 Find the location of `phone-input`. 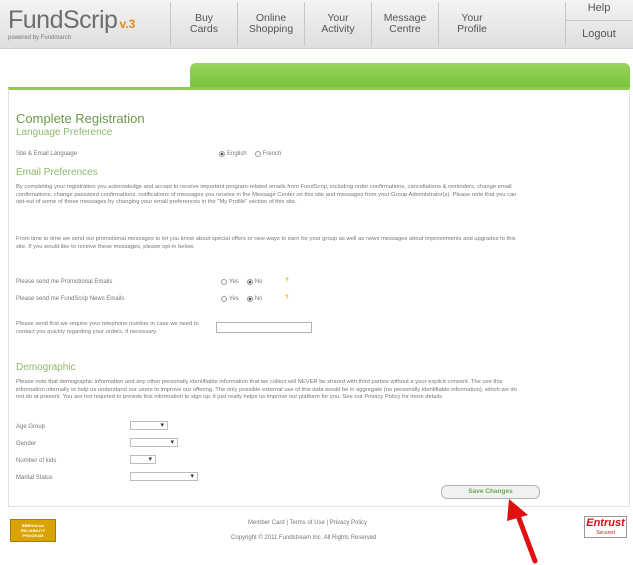

phone-input is located at coordinates (264, 327).